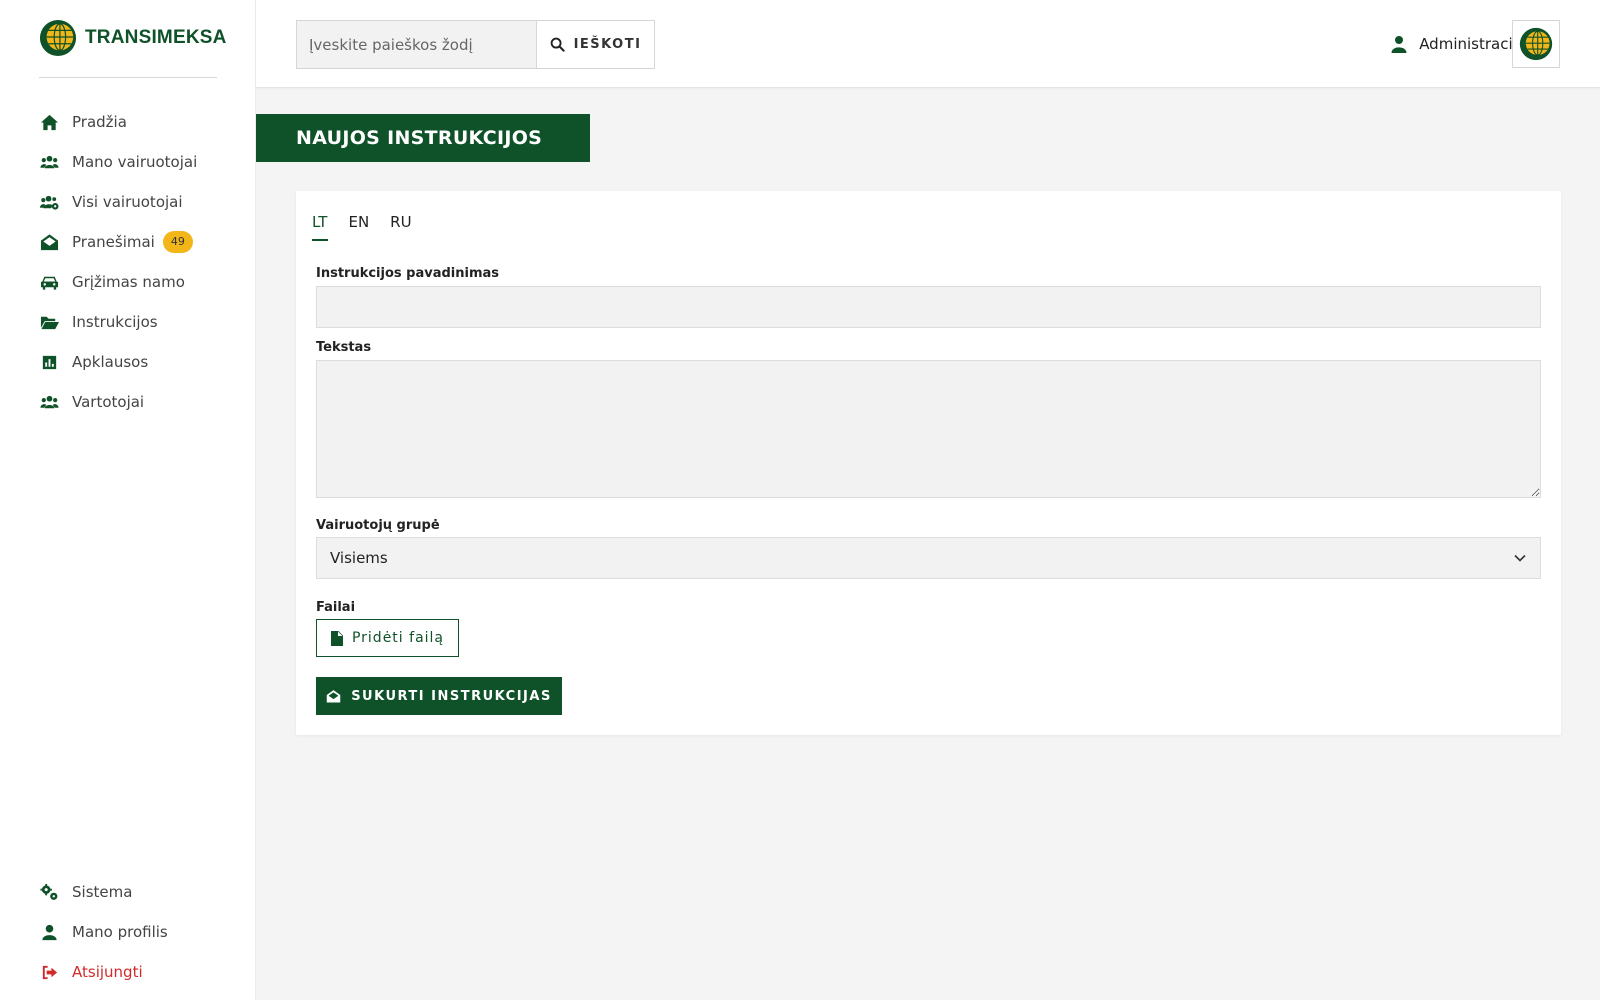 This screenshot has width=1600, height=1000. What do you see at coordinates (928, 307) in the screenshot?
I see `instruction-title-input` at bounding box center [928, 307].